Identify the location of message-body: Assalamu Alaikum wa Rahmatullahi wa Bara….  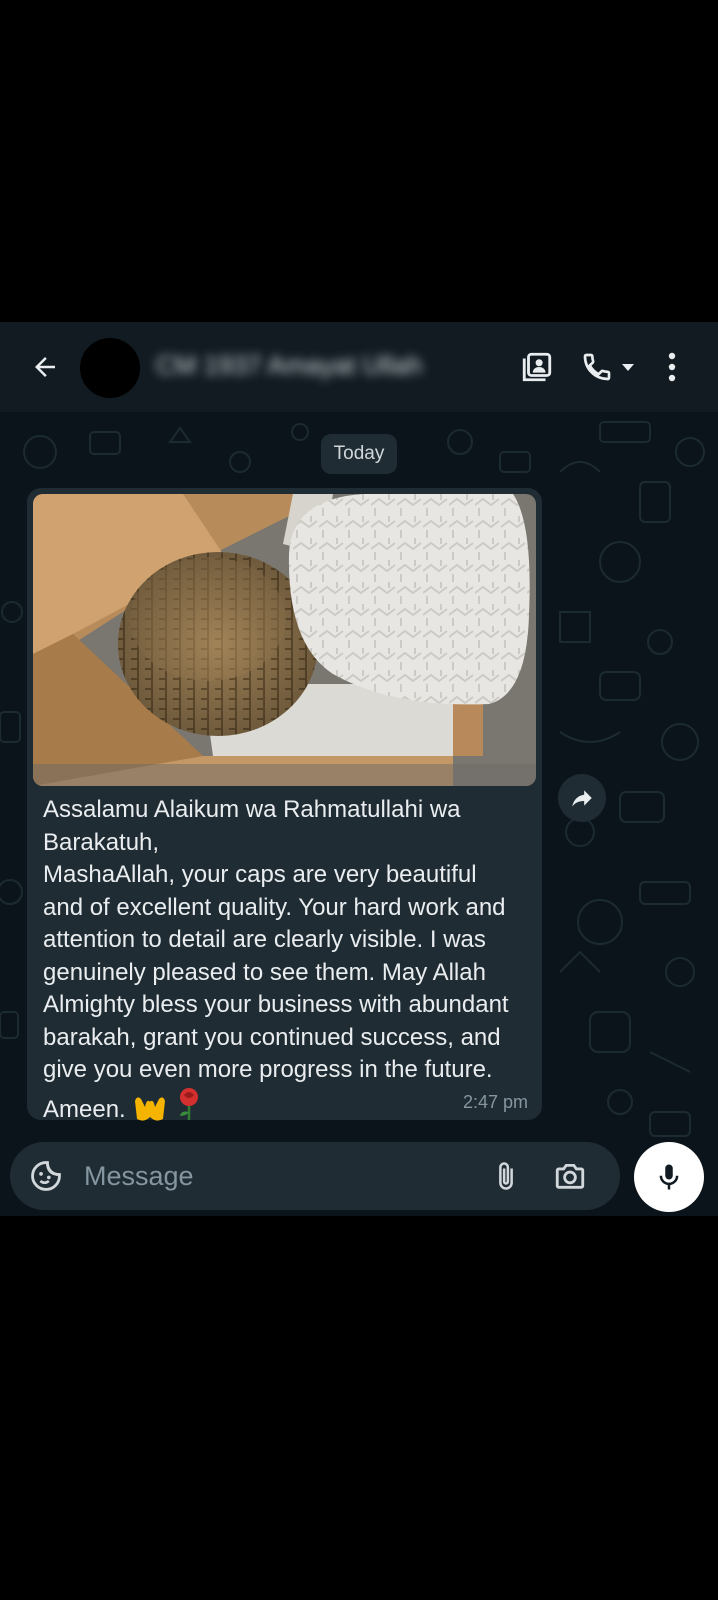
(276, 959).